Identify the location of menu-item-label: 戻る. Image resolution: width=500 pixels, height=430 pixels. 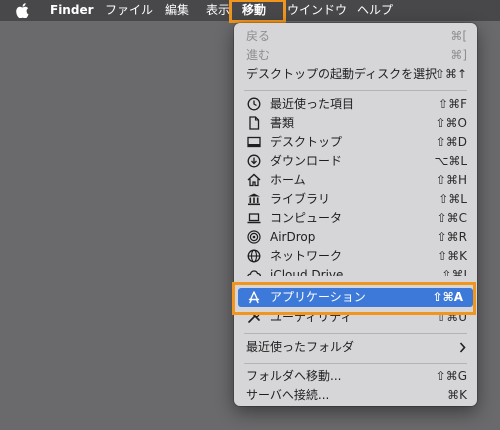
(258, 36).